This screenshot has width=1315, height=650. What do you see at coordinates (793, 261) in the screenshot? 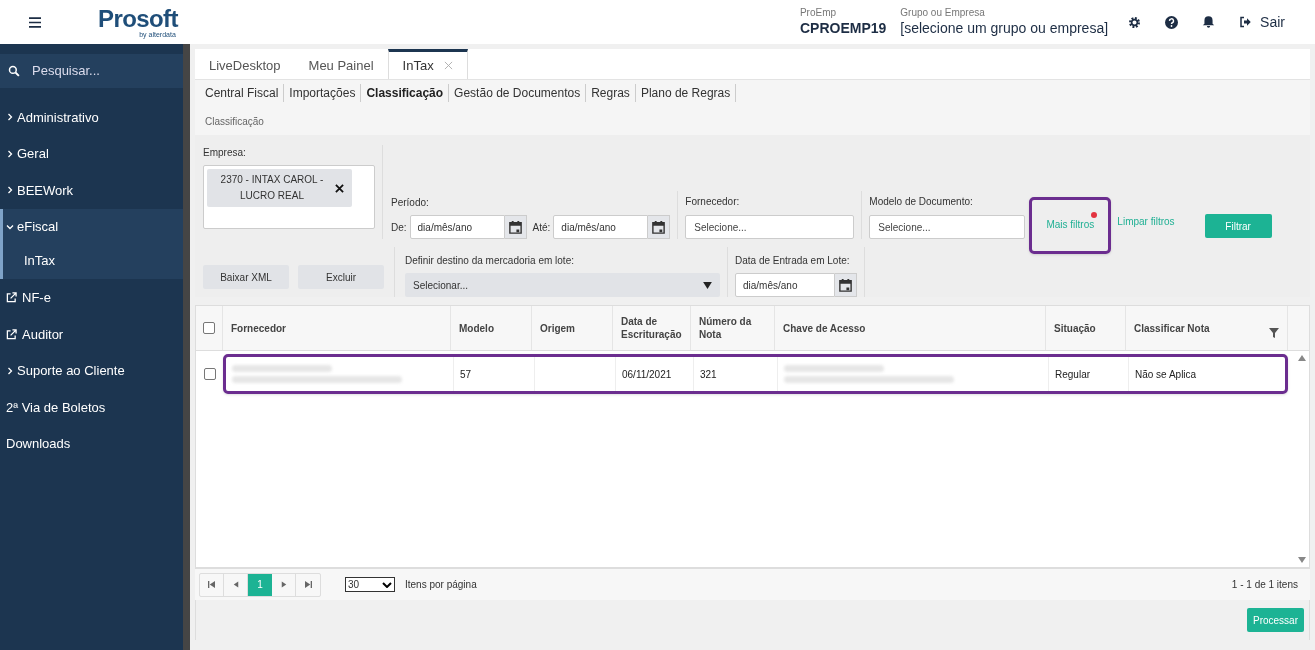
I see `field-label: Data de Entrada em Lote:` at bounding box center [793, 261].